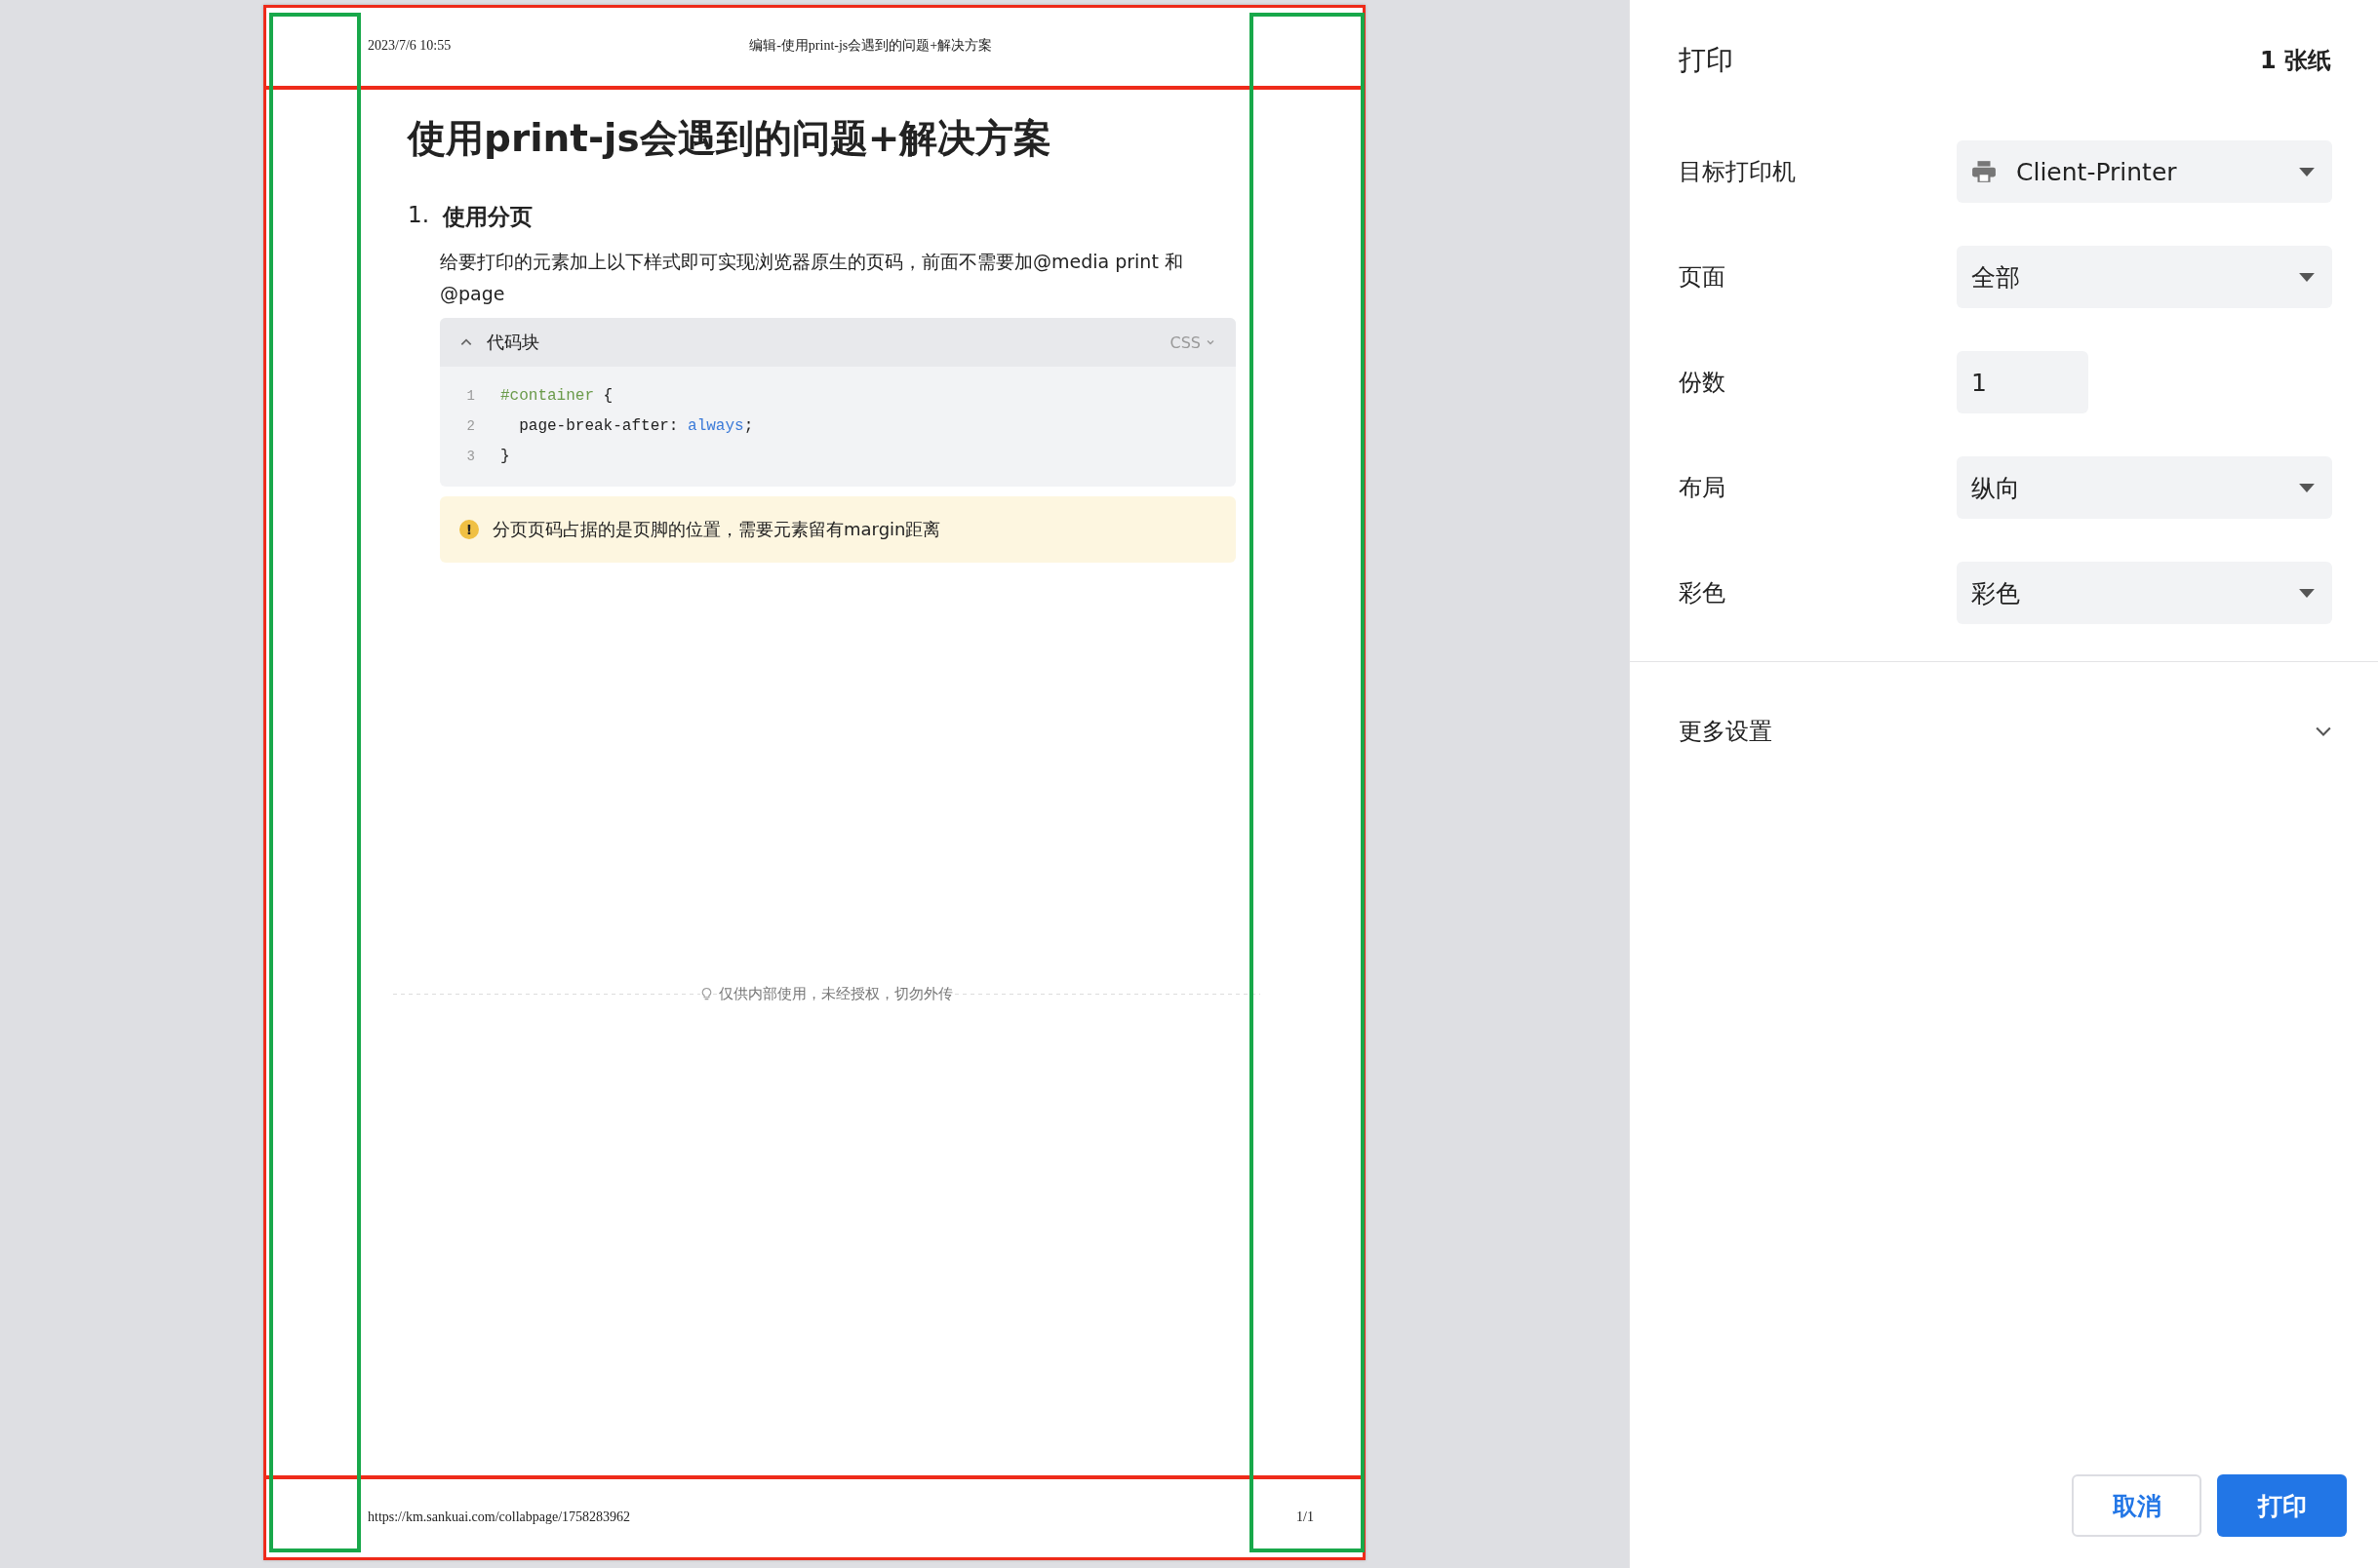  What do you see at coordinates (470, 456) in the screenshot?
I see `line-number: 3` at bounding box center [470, 456].